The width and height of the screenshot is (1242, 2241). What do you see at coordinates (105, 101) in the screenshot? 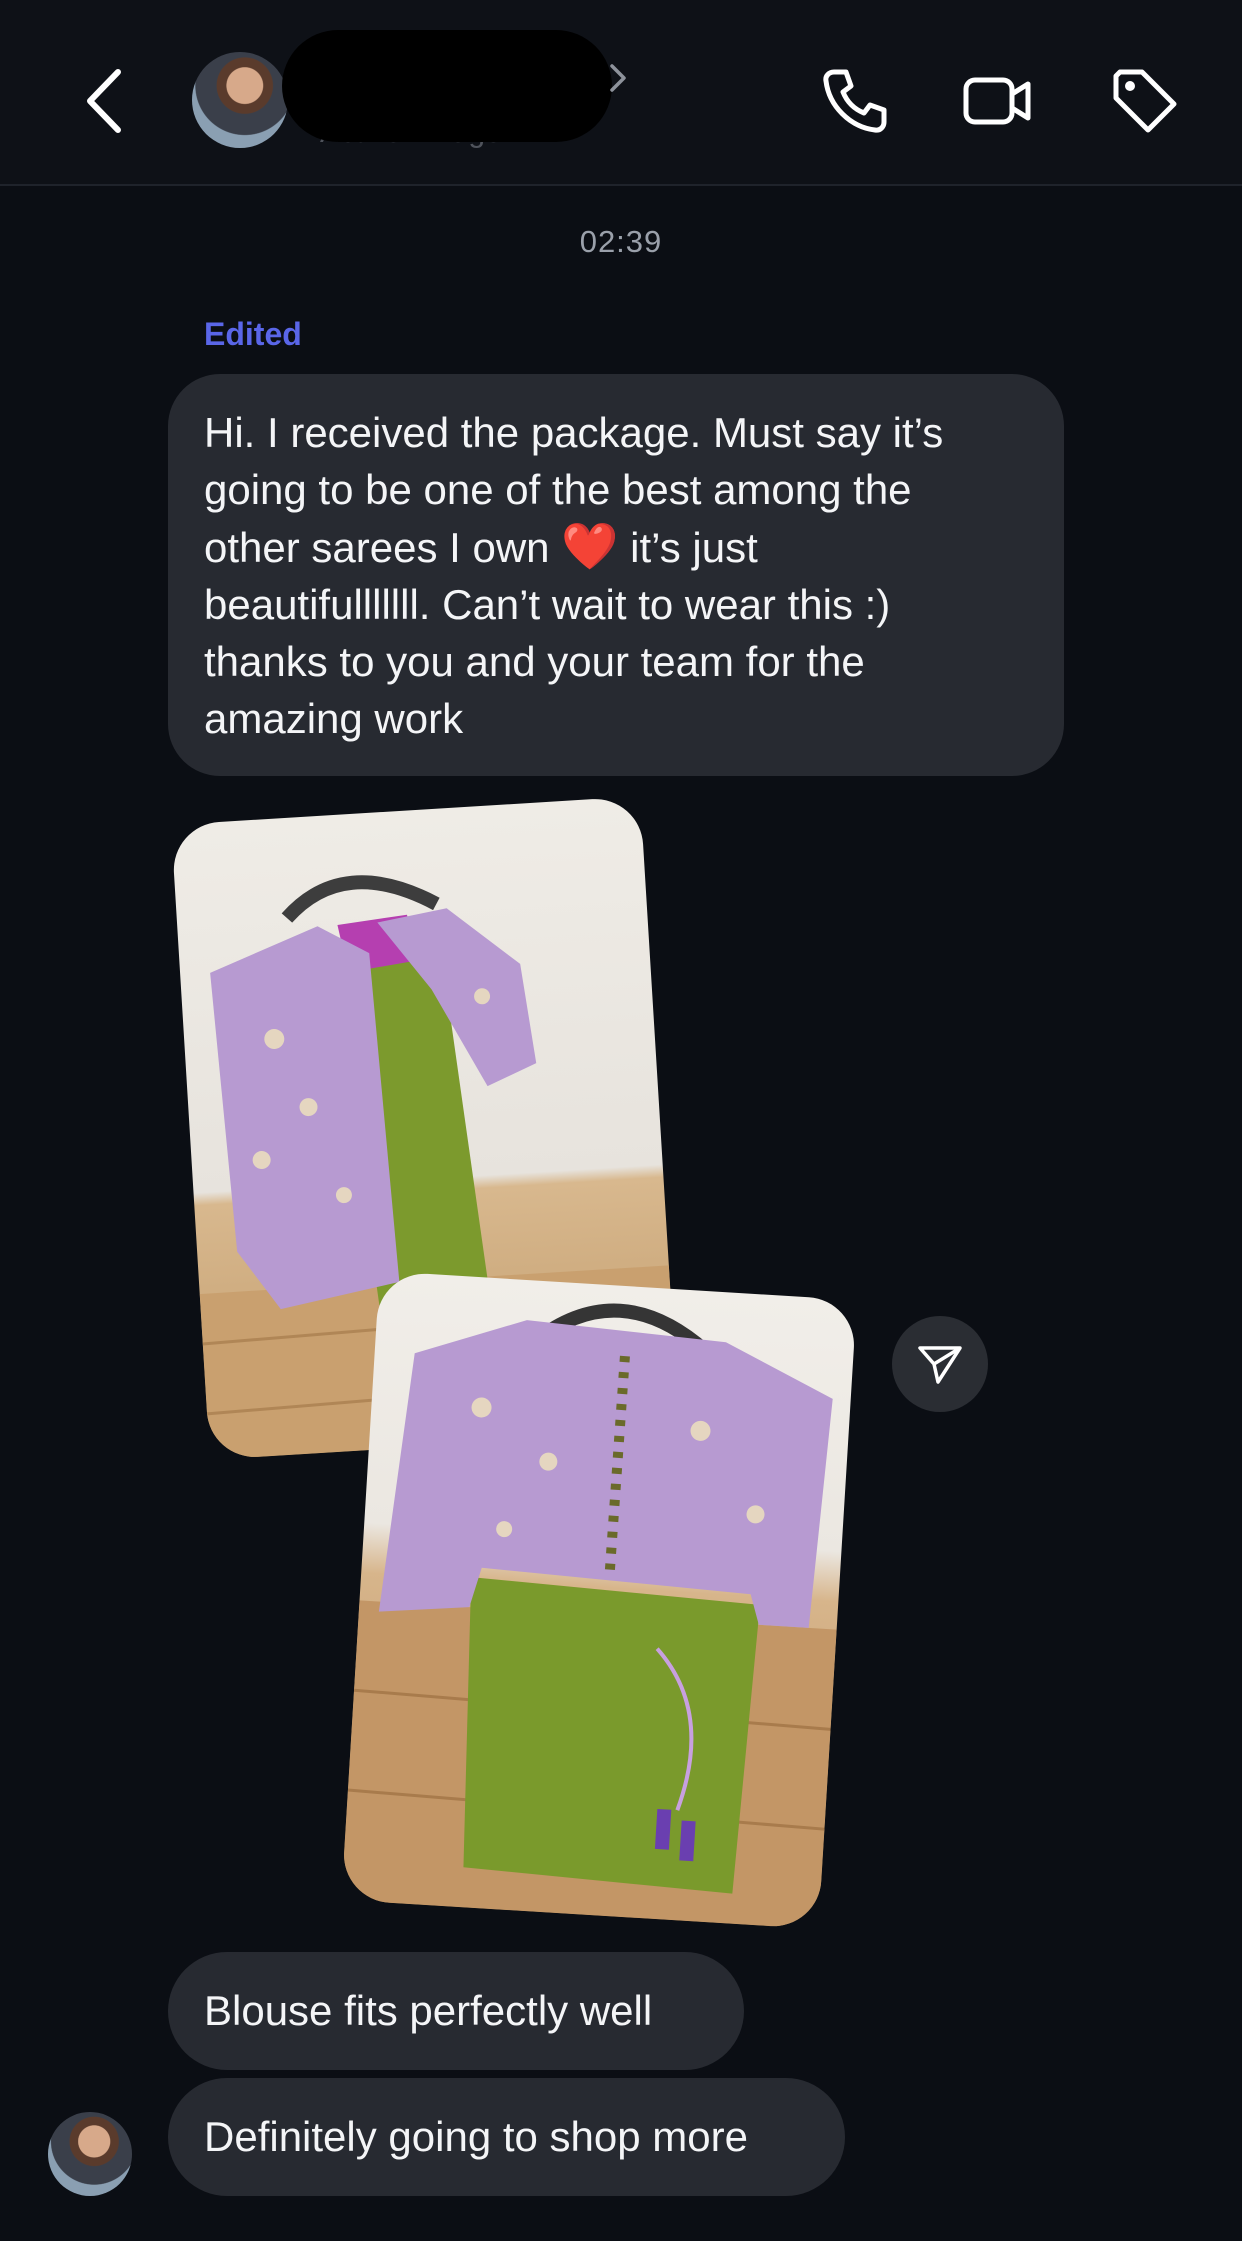
I see `back-icon` at bounding box center [105, 101].